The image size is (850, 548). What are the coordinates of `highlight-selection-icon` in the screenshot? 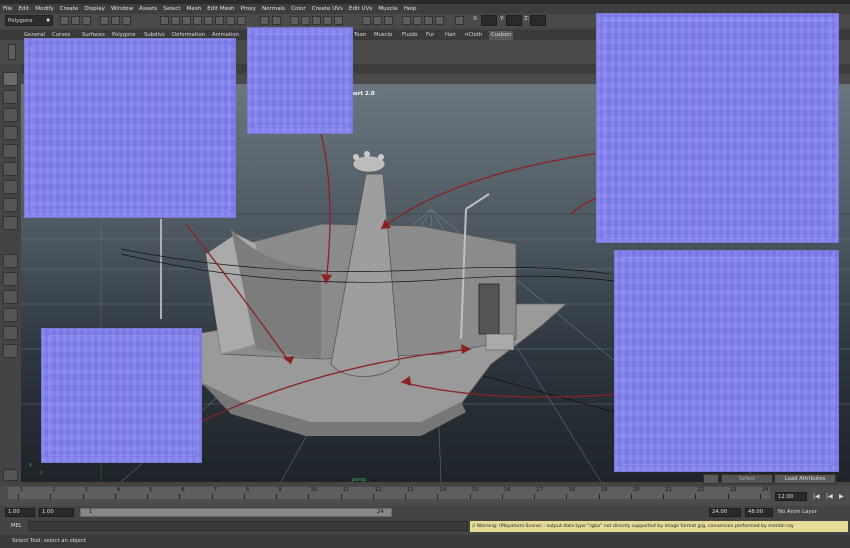 It's located at (276, 20).